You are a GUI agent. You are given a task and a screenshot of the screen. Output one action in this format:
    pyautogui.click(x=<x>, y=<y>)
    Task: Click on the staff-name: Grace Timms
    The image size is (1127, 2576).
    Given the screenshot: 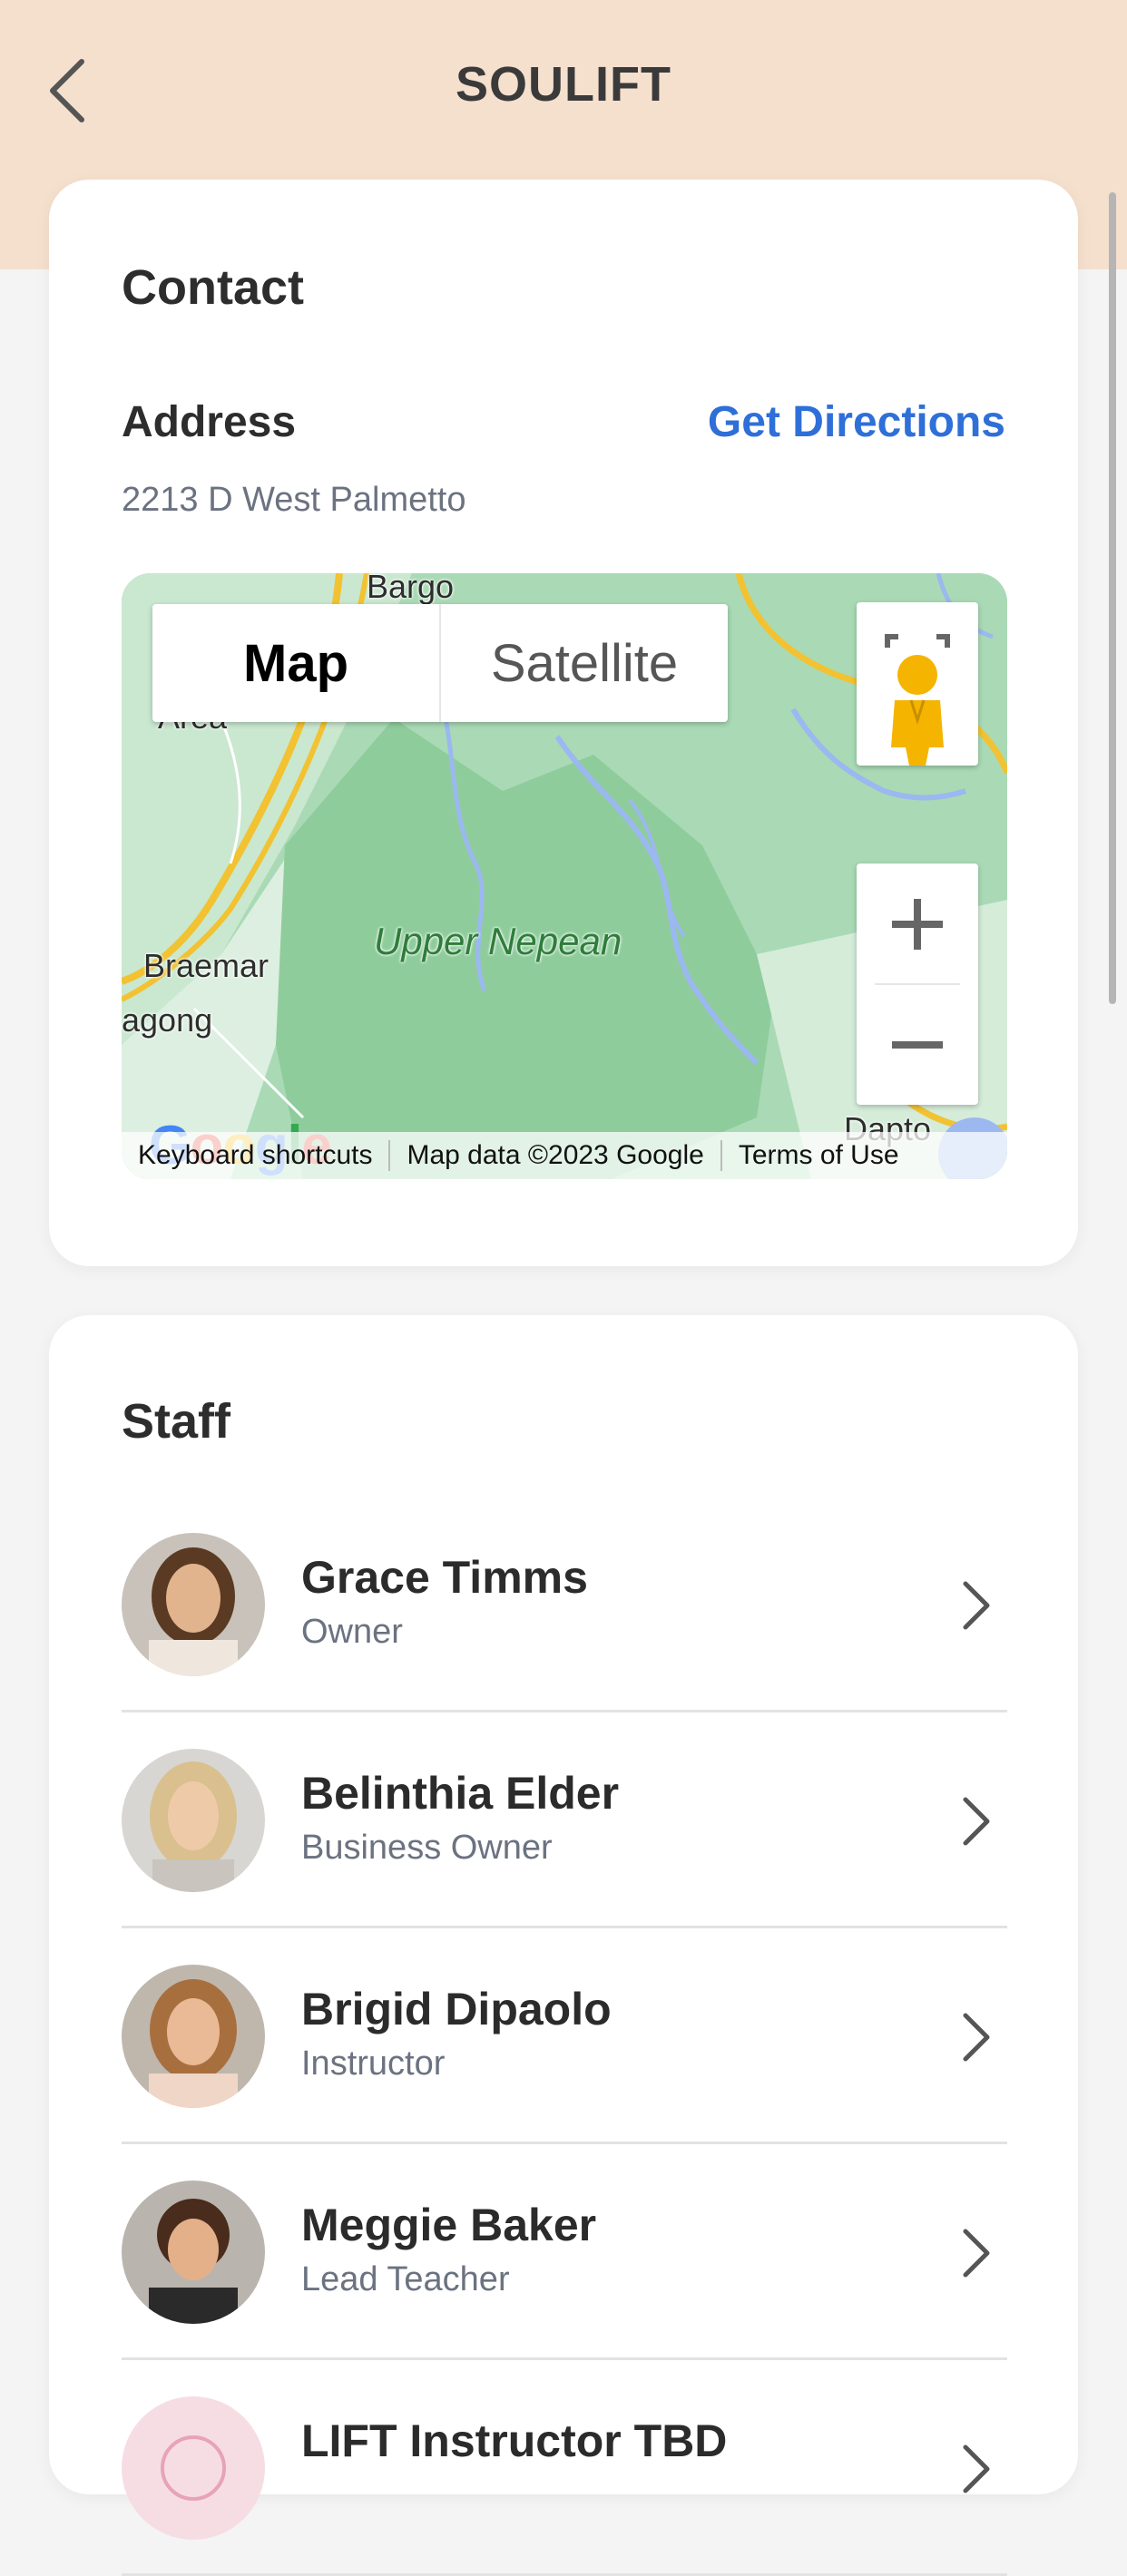 What is the action you would take?
    pyautogui.click(x=444, y=1577)
    